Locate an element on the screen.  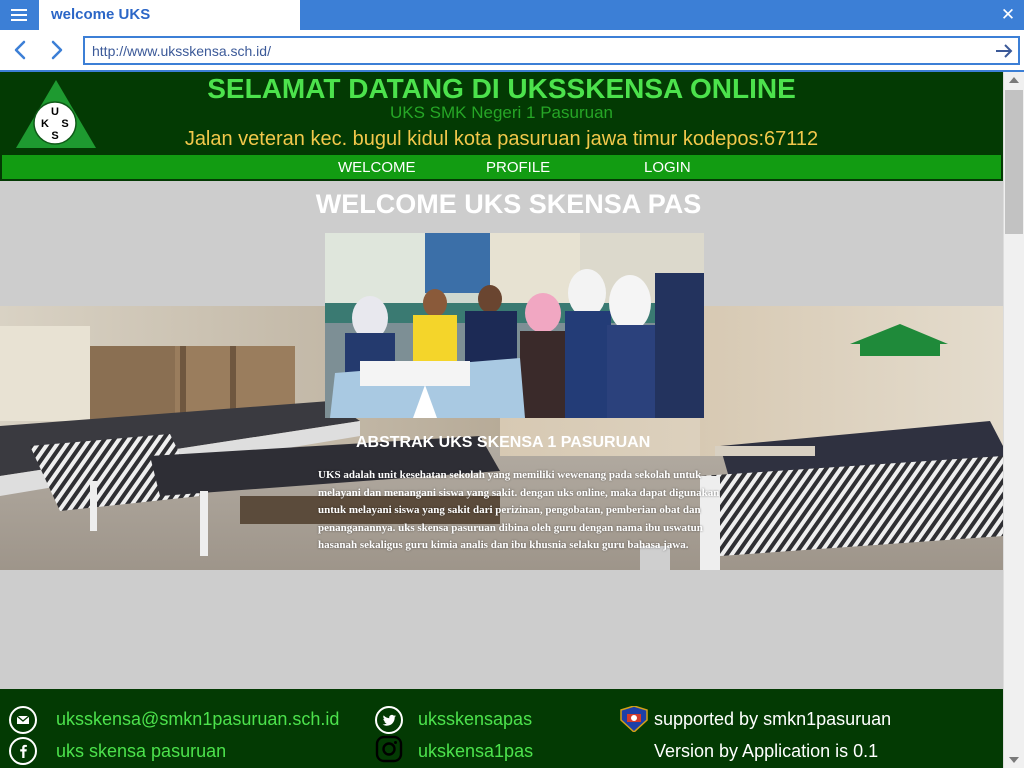
twitter-icon is located at coordinates (389, 720).